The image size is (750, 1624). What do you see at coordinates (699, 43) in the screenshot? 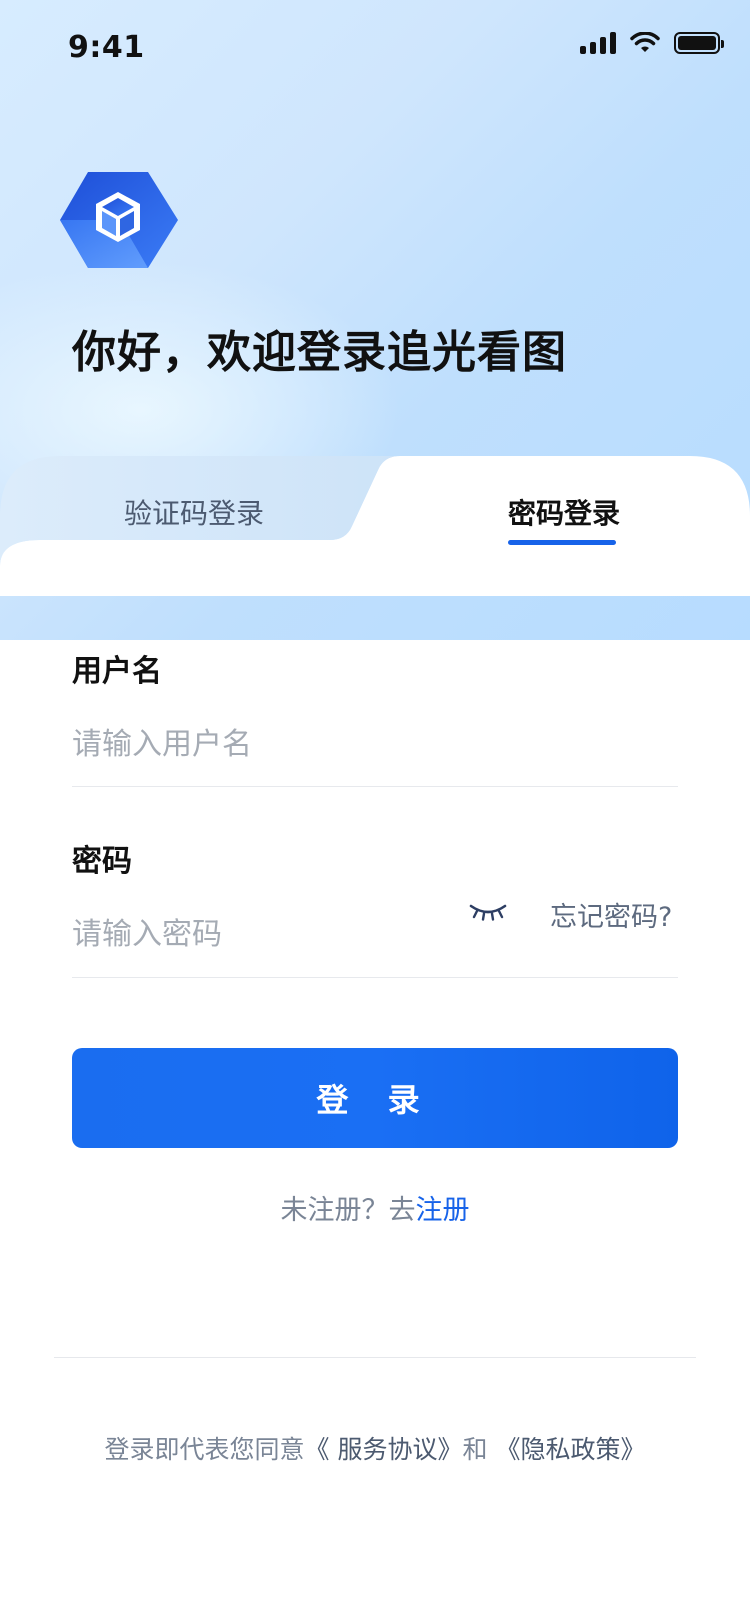
I see `battery-icon` at bounding box center [699, 43].